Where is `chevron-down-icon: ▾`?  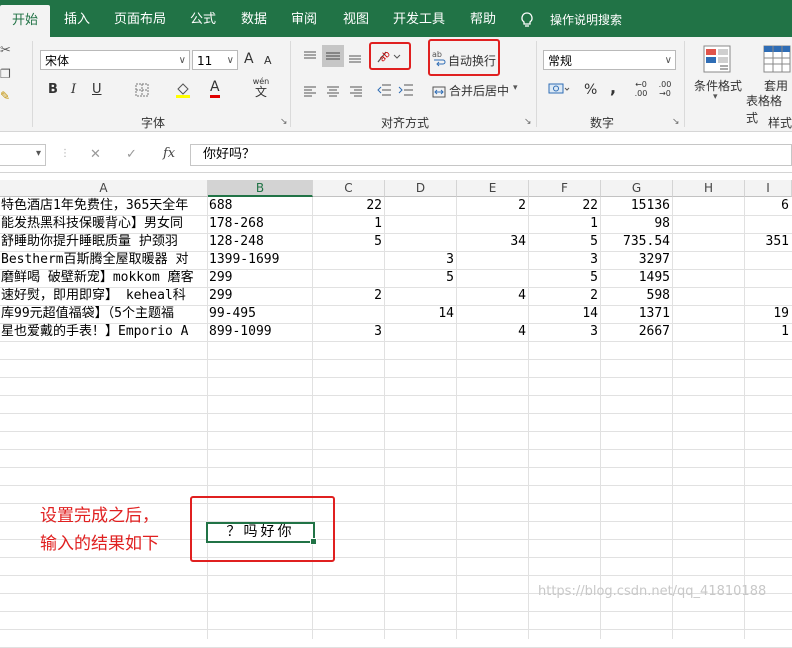
chevron-down-icon: ▾ is located at coordinates (515, 88).